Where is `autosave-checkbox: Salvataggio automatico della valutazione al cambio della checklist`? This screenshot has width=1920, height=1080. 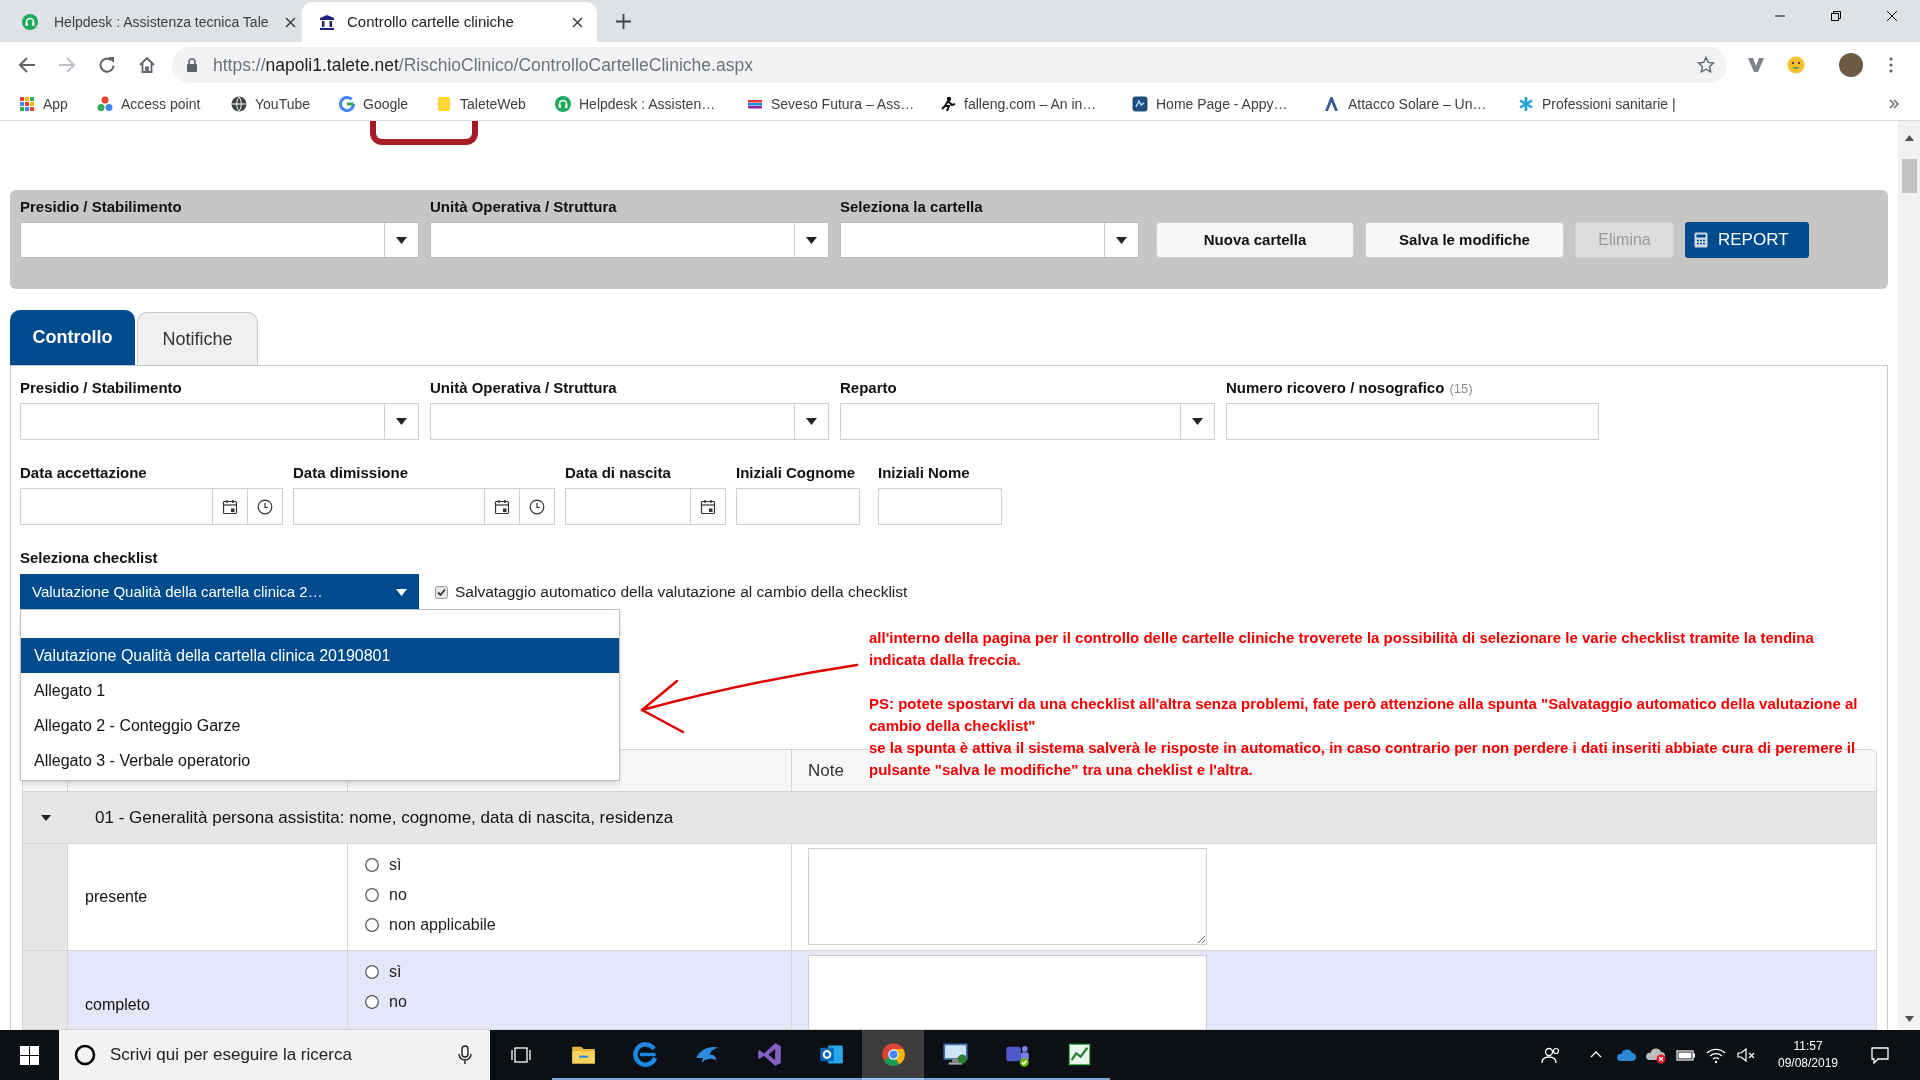
autosave-checkbox: Salvataggio automatico della valutazione al cambio della checklist is located at coordinates (671, 592).